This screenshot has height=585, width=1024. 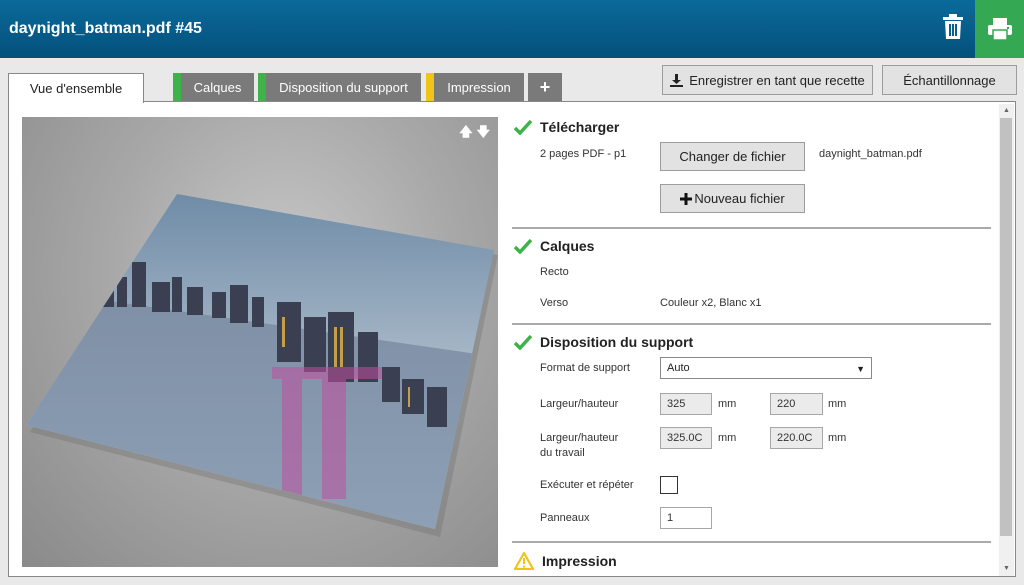 I want to click on step-repeat-checkbox, so click(x=669, y=485).